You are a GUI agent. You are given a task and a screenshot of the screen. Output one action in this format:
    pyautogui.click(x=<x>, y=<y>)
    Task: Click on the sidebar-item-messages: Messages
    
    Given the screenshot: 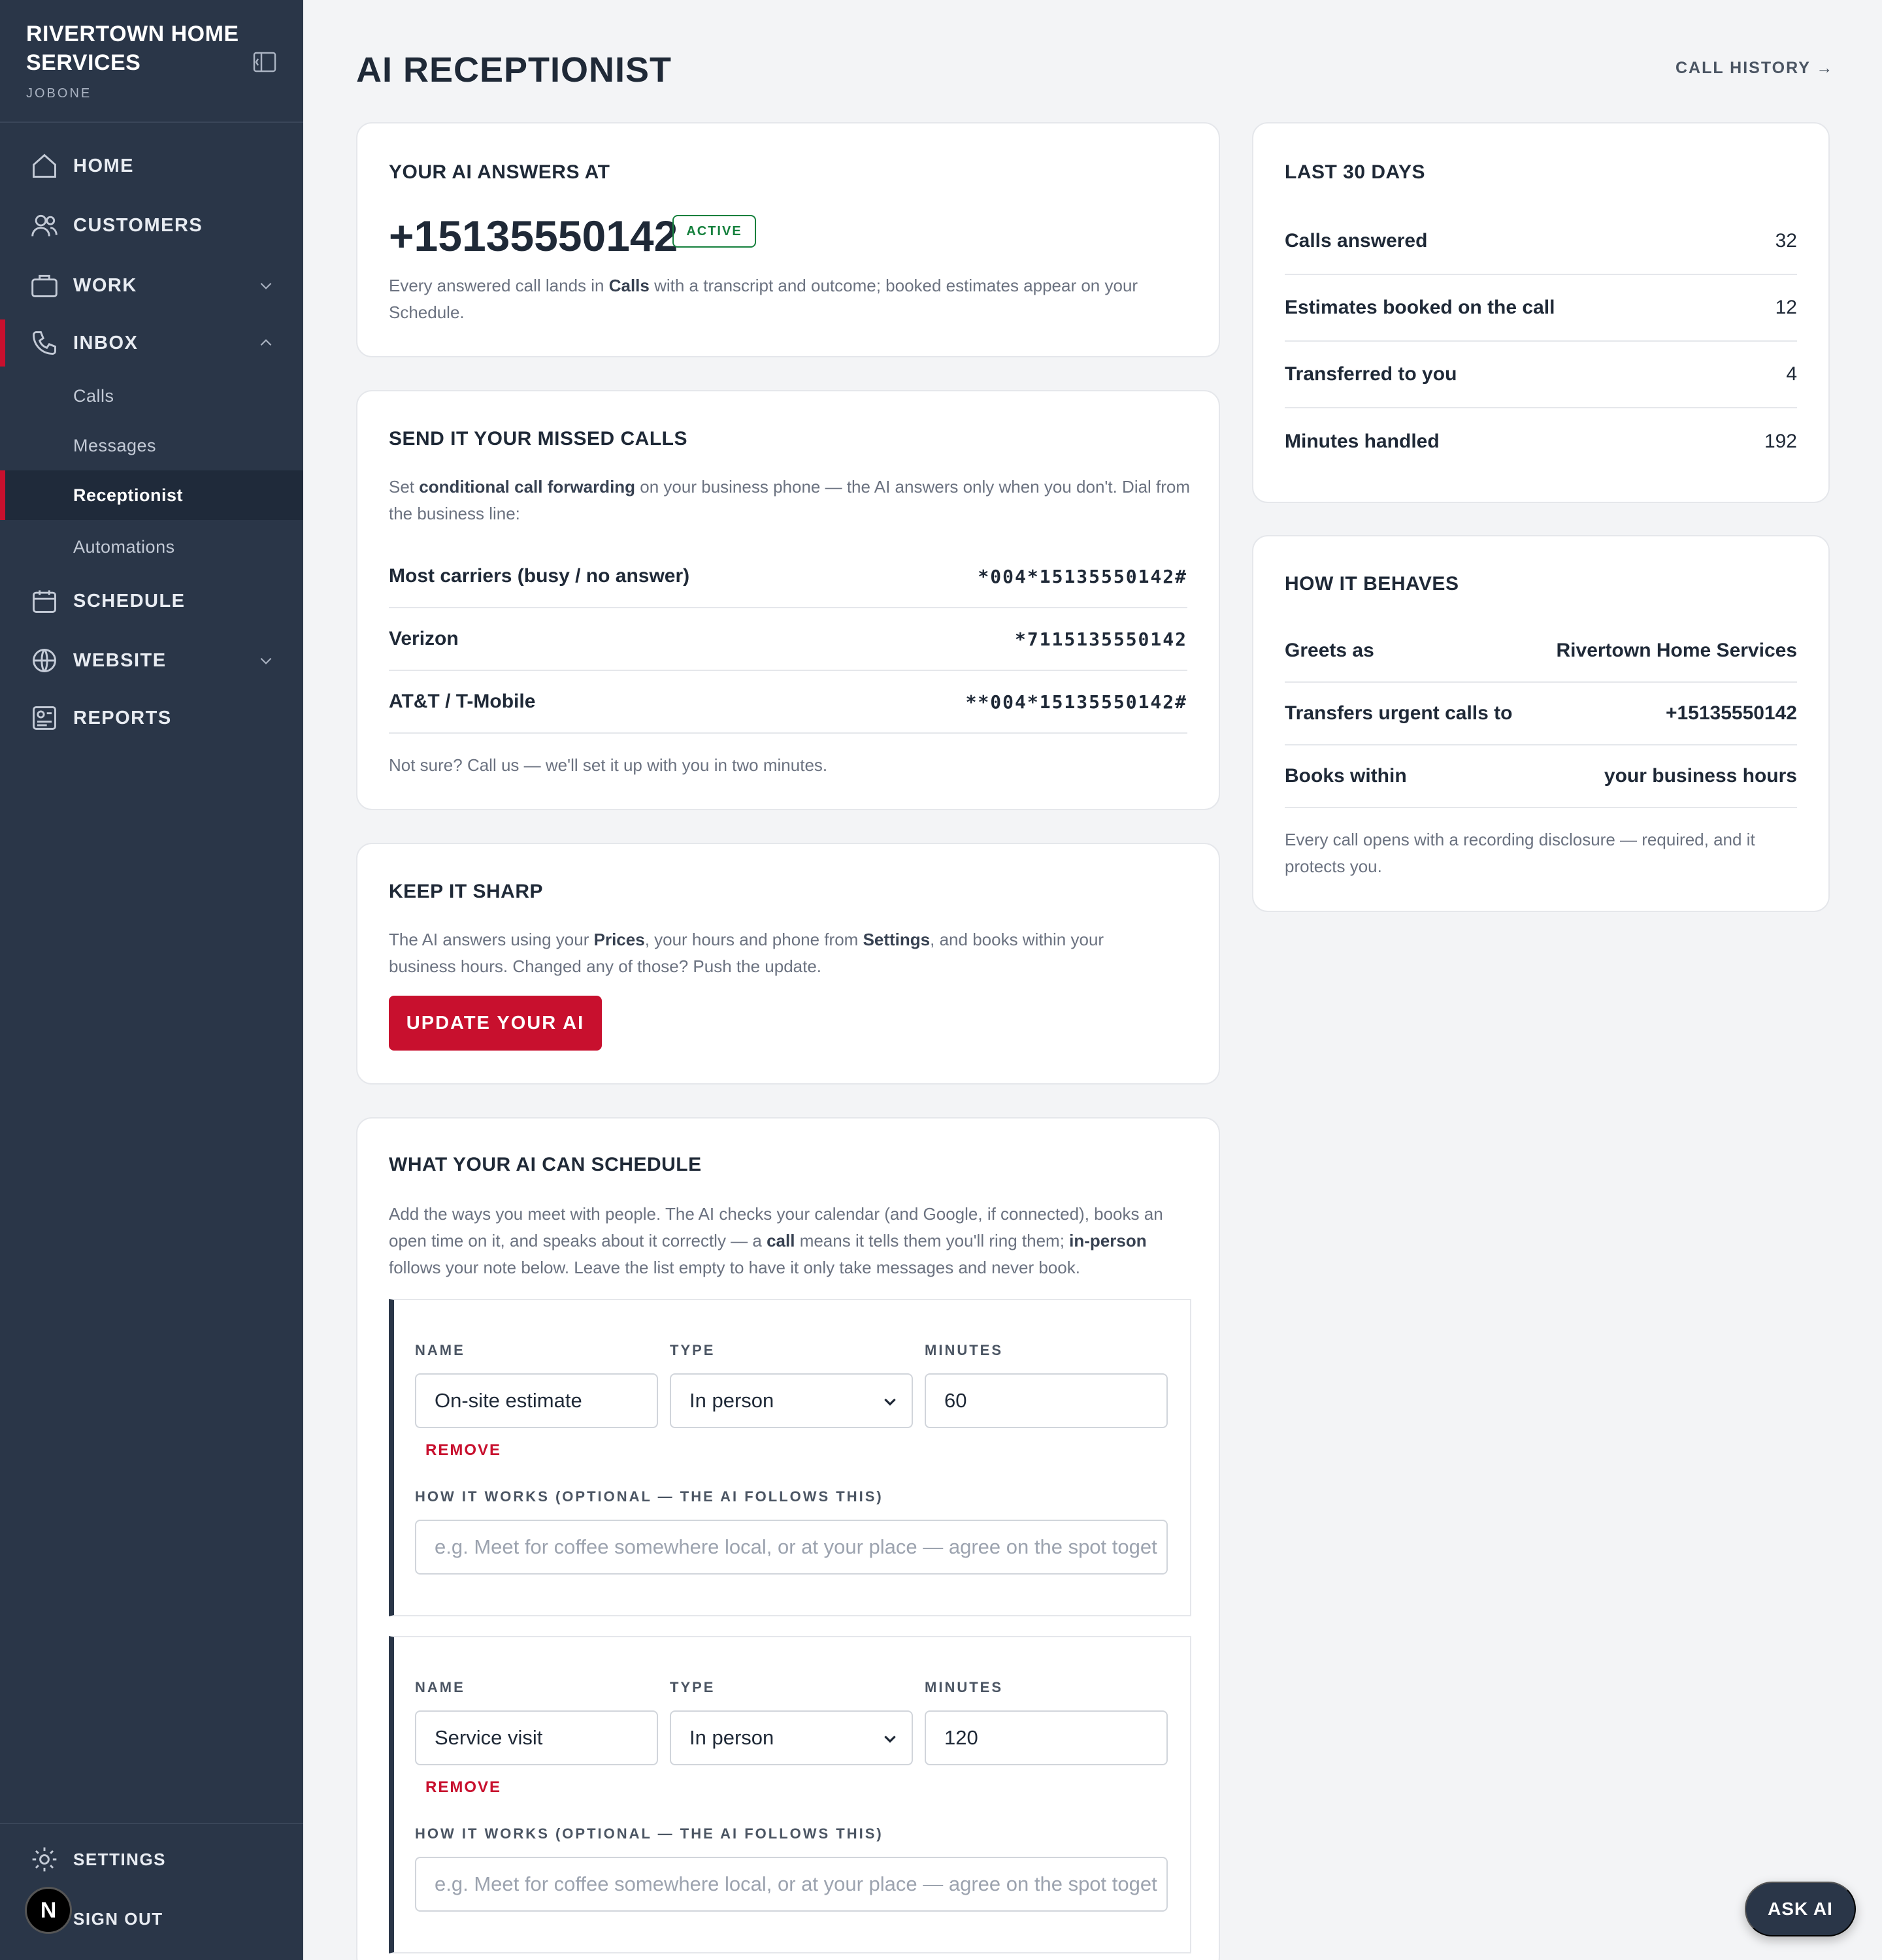 What is the action you would take?
    pyautogui.click(x=151, y=445)
    